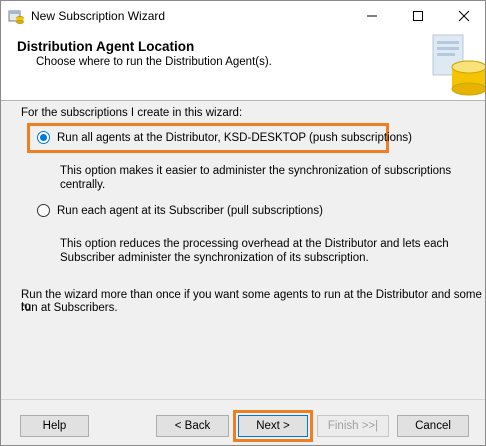 The width and height of the screenshot is (486, 446). Describe the element at coordinates (43, 210) in the screenshot. I see `radio-button-unchecked` at that location.